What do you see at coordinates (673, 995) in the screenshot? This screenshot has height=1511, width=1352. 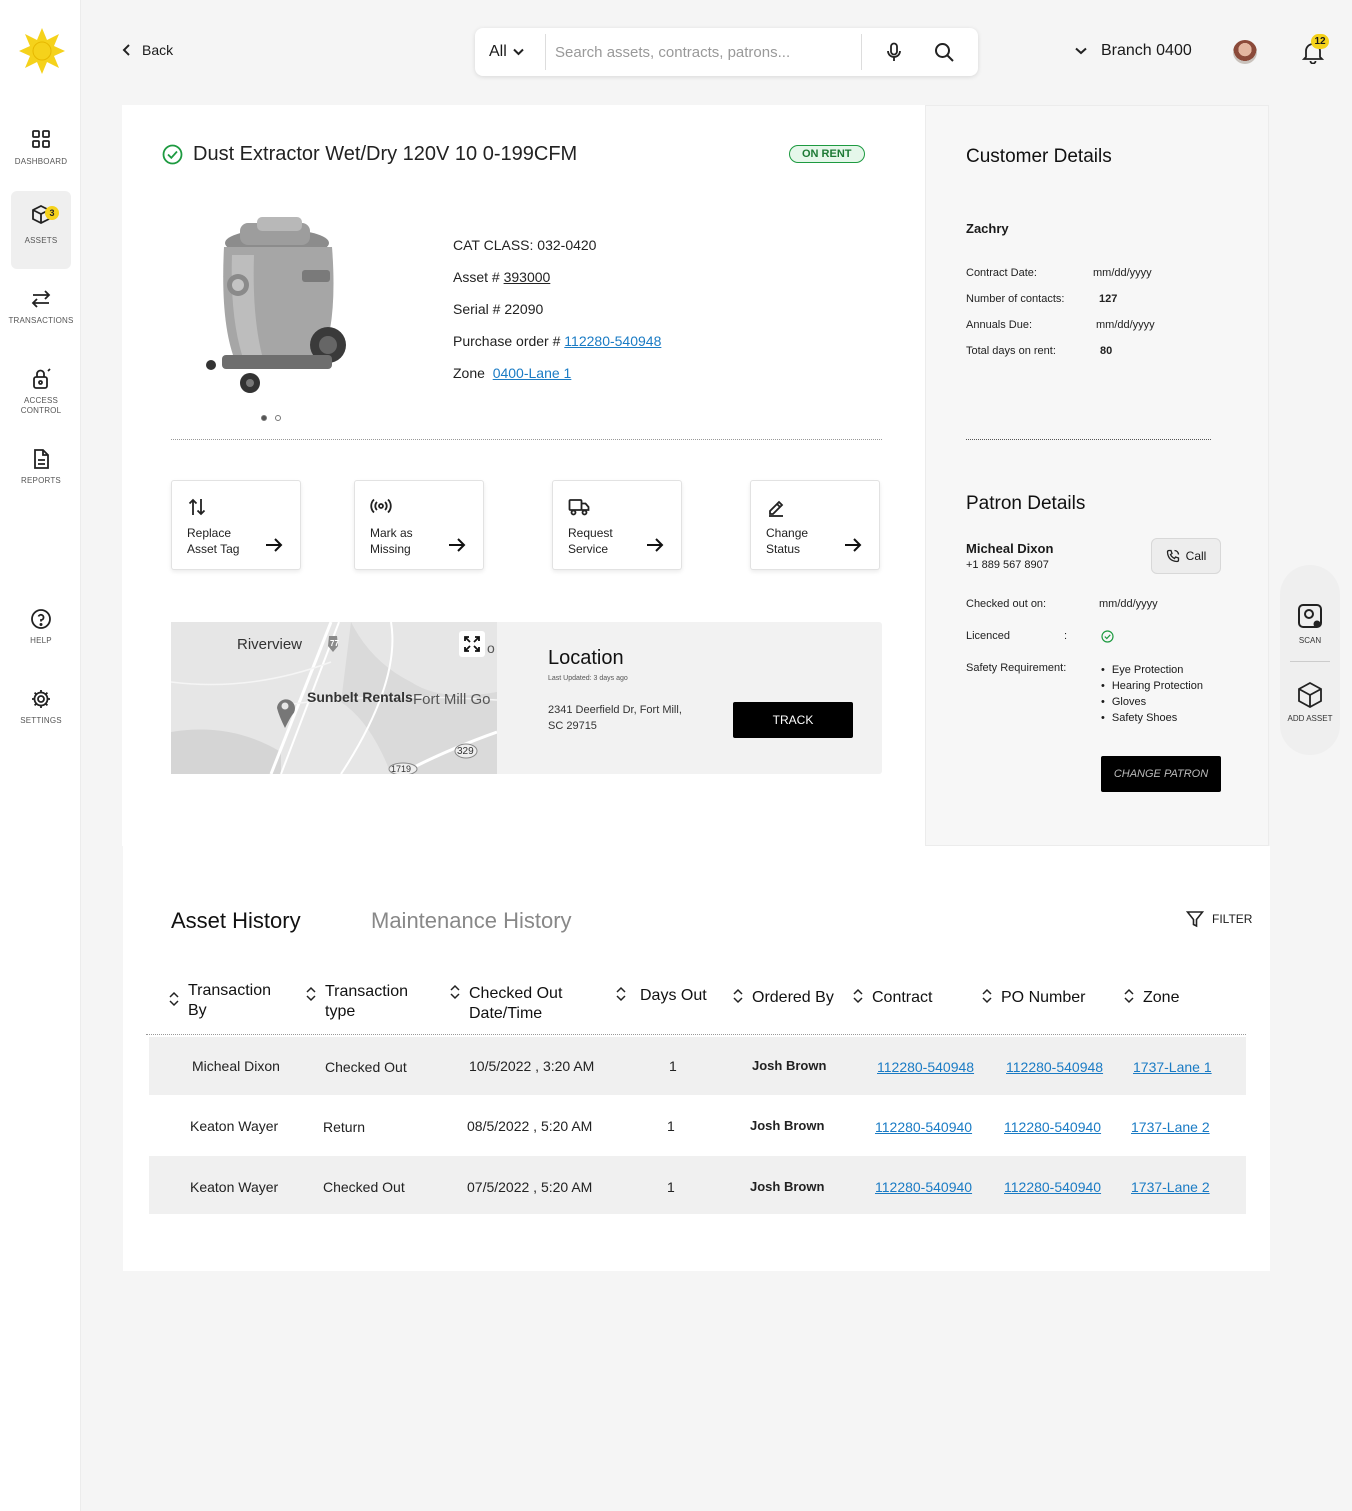 I see `column-header-label: Days Out` at bounding box center [673, 995].